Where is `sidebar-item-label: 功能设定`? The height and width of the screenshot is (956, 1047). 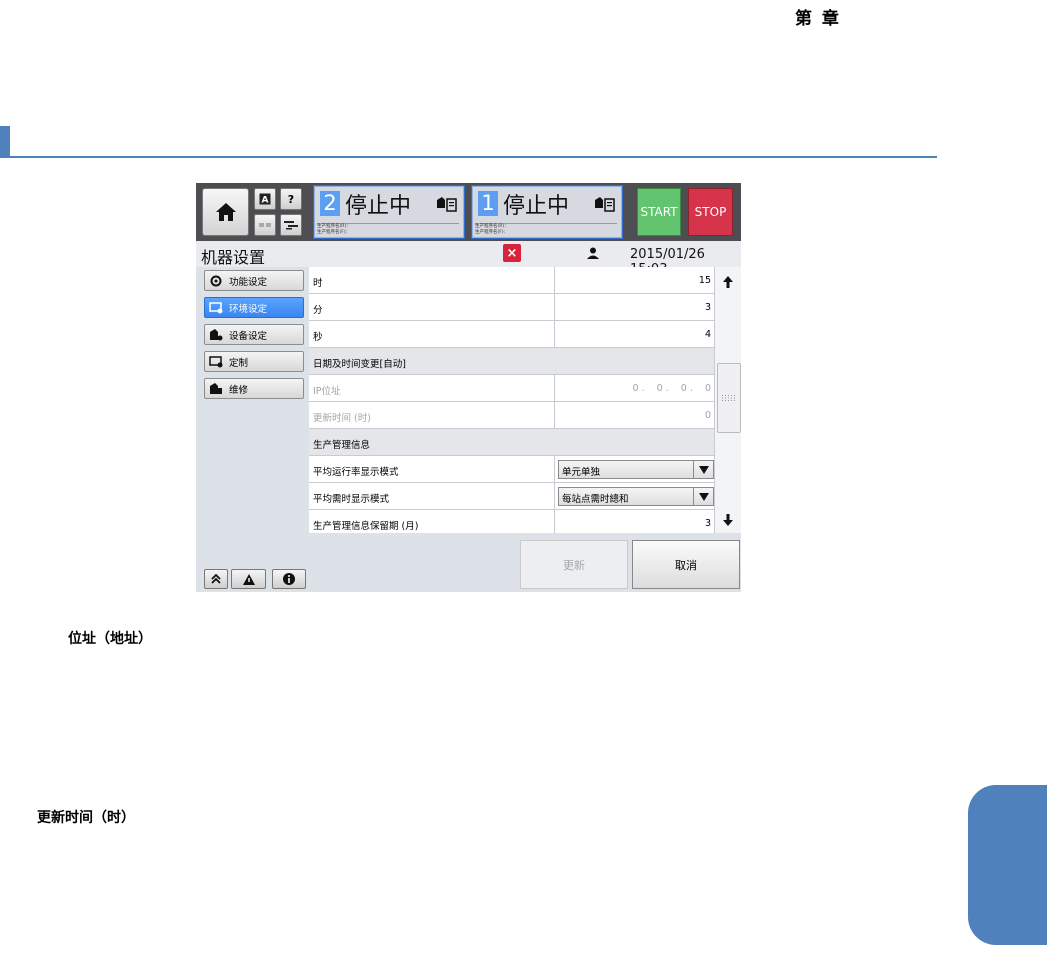 sidebar-item-label: 功能设定 is located at coordinates (248, 282).